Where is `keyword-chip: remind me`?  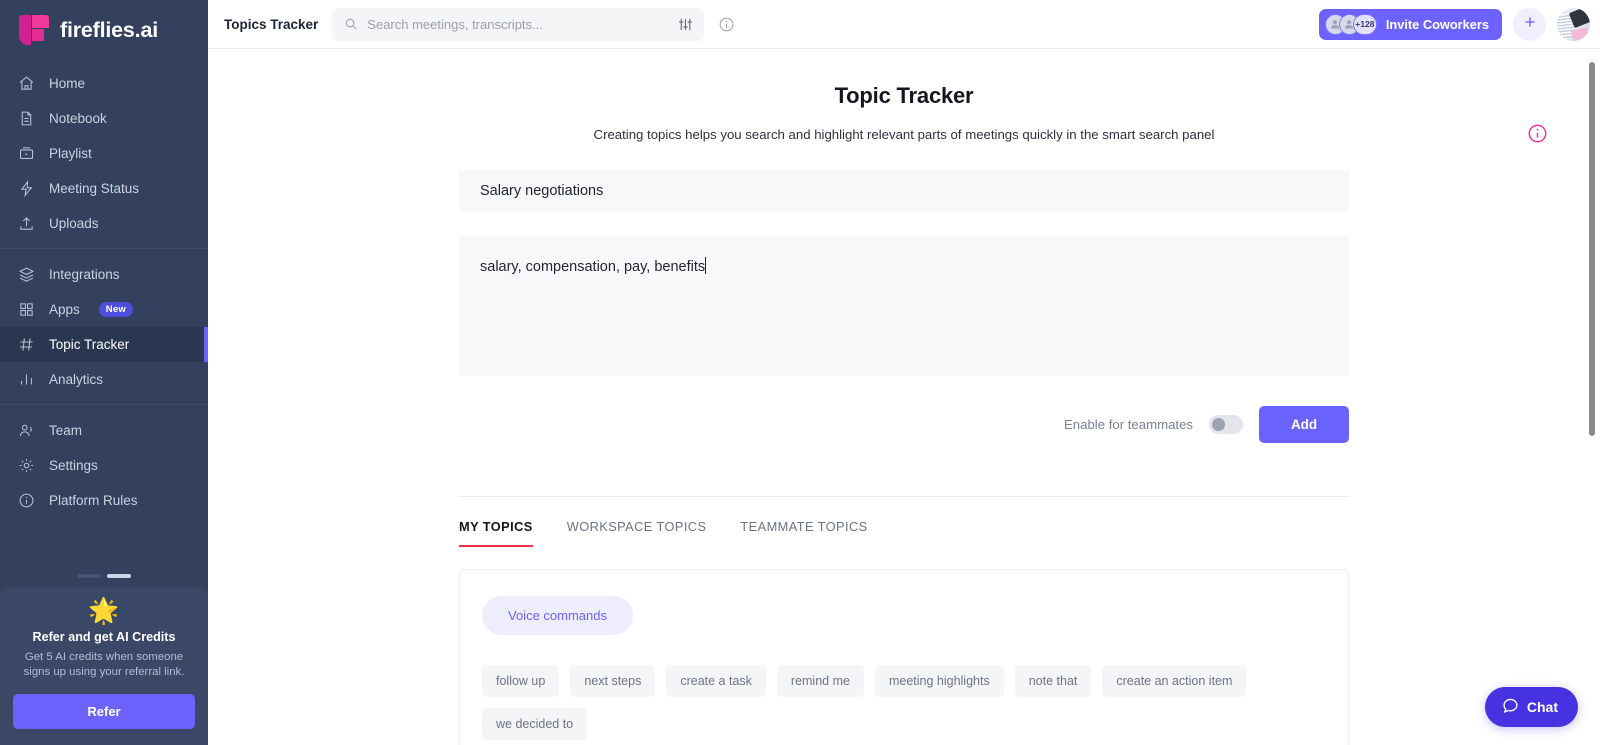
keyword-chip: remind me is located at coordinates (820, 681).